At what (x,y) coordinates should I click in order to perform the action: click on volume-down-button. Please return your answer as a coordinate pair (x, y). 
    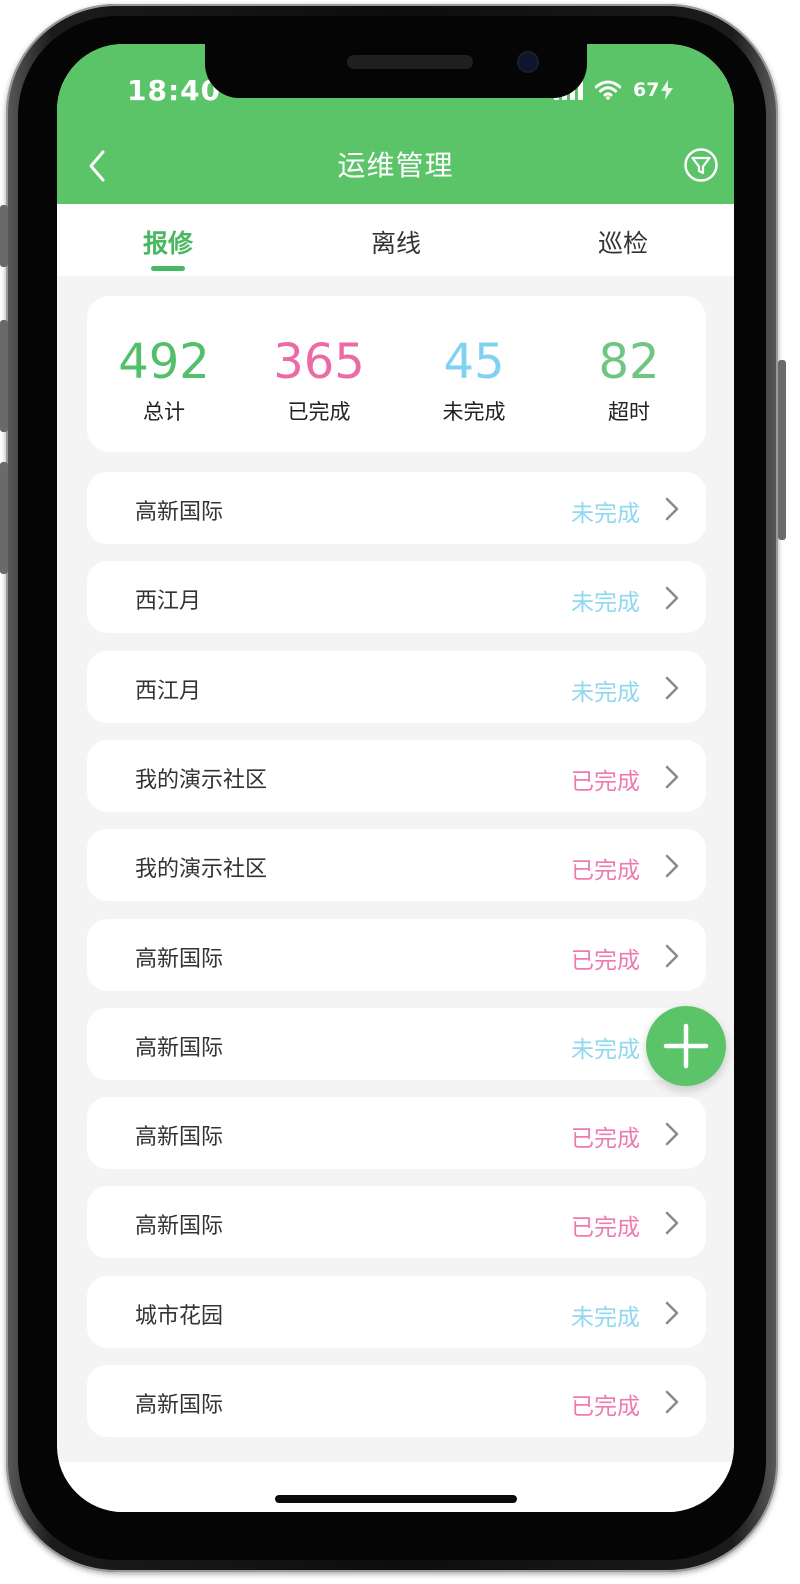
    Looking at the image, I should click on (4, 518).